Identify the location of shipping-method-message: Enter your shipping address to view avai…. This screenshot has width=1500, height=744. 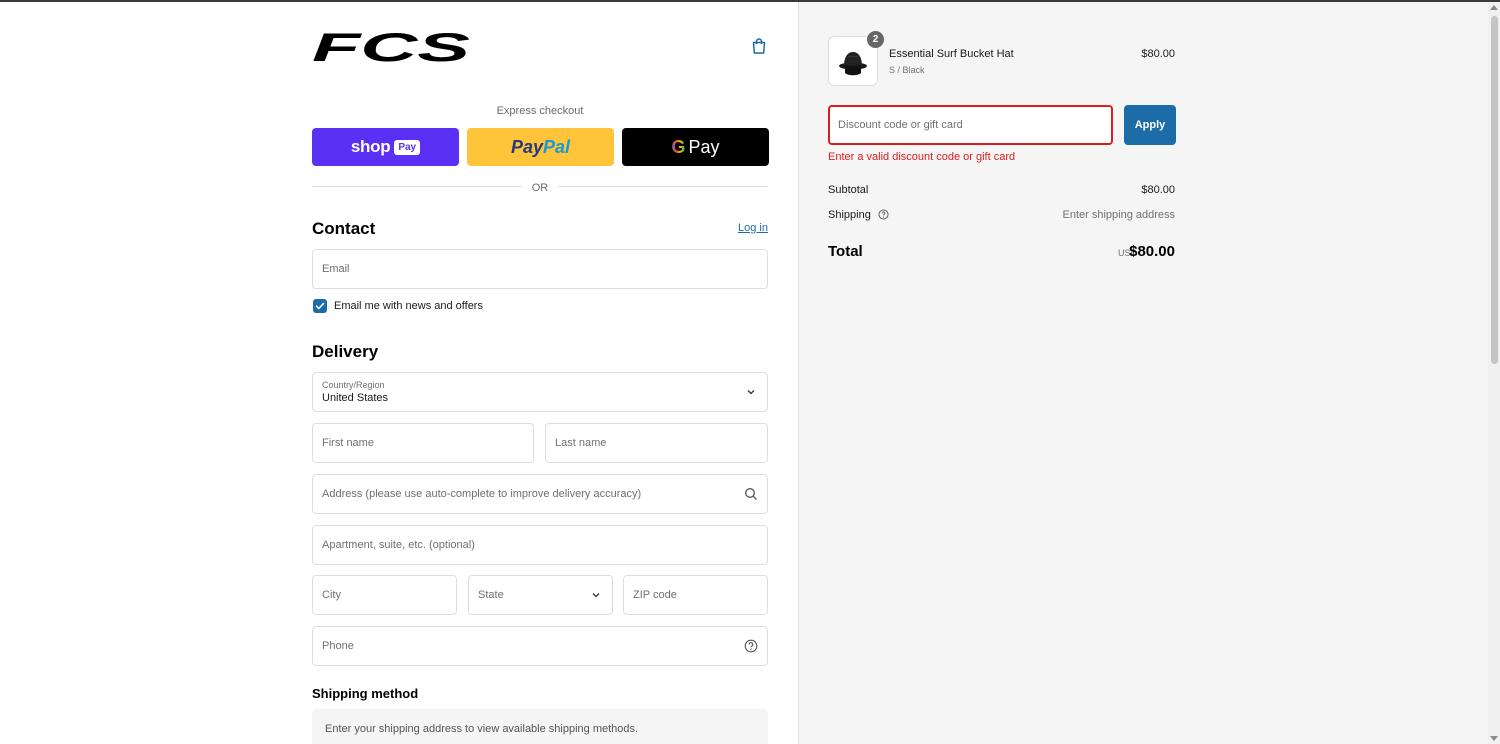
(482, 729).